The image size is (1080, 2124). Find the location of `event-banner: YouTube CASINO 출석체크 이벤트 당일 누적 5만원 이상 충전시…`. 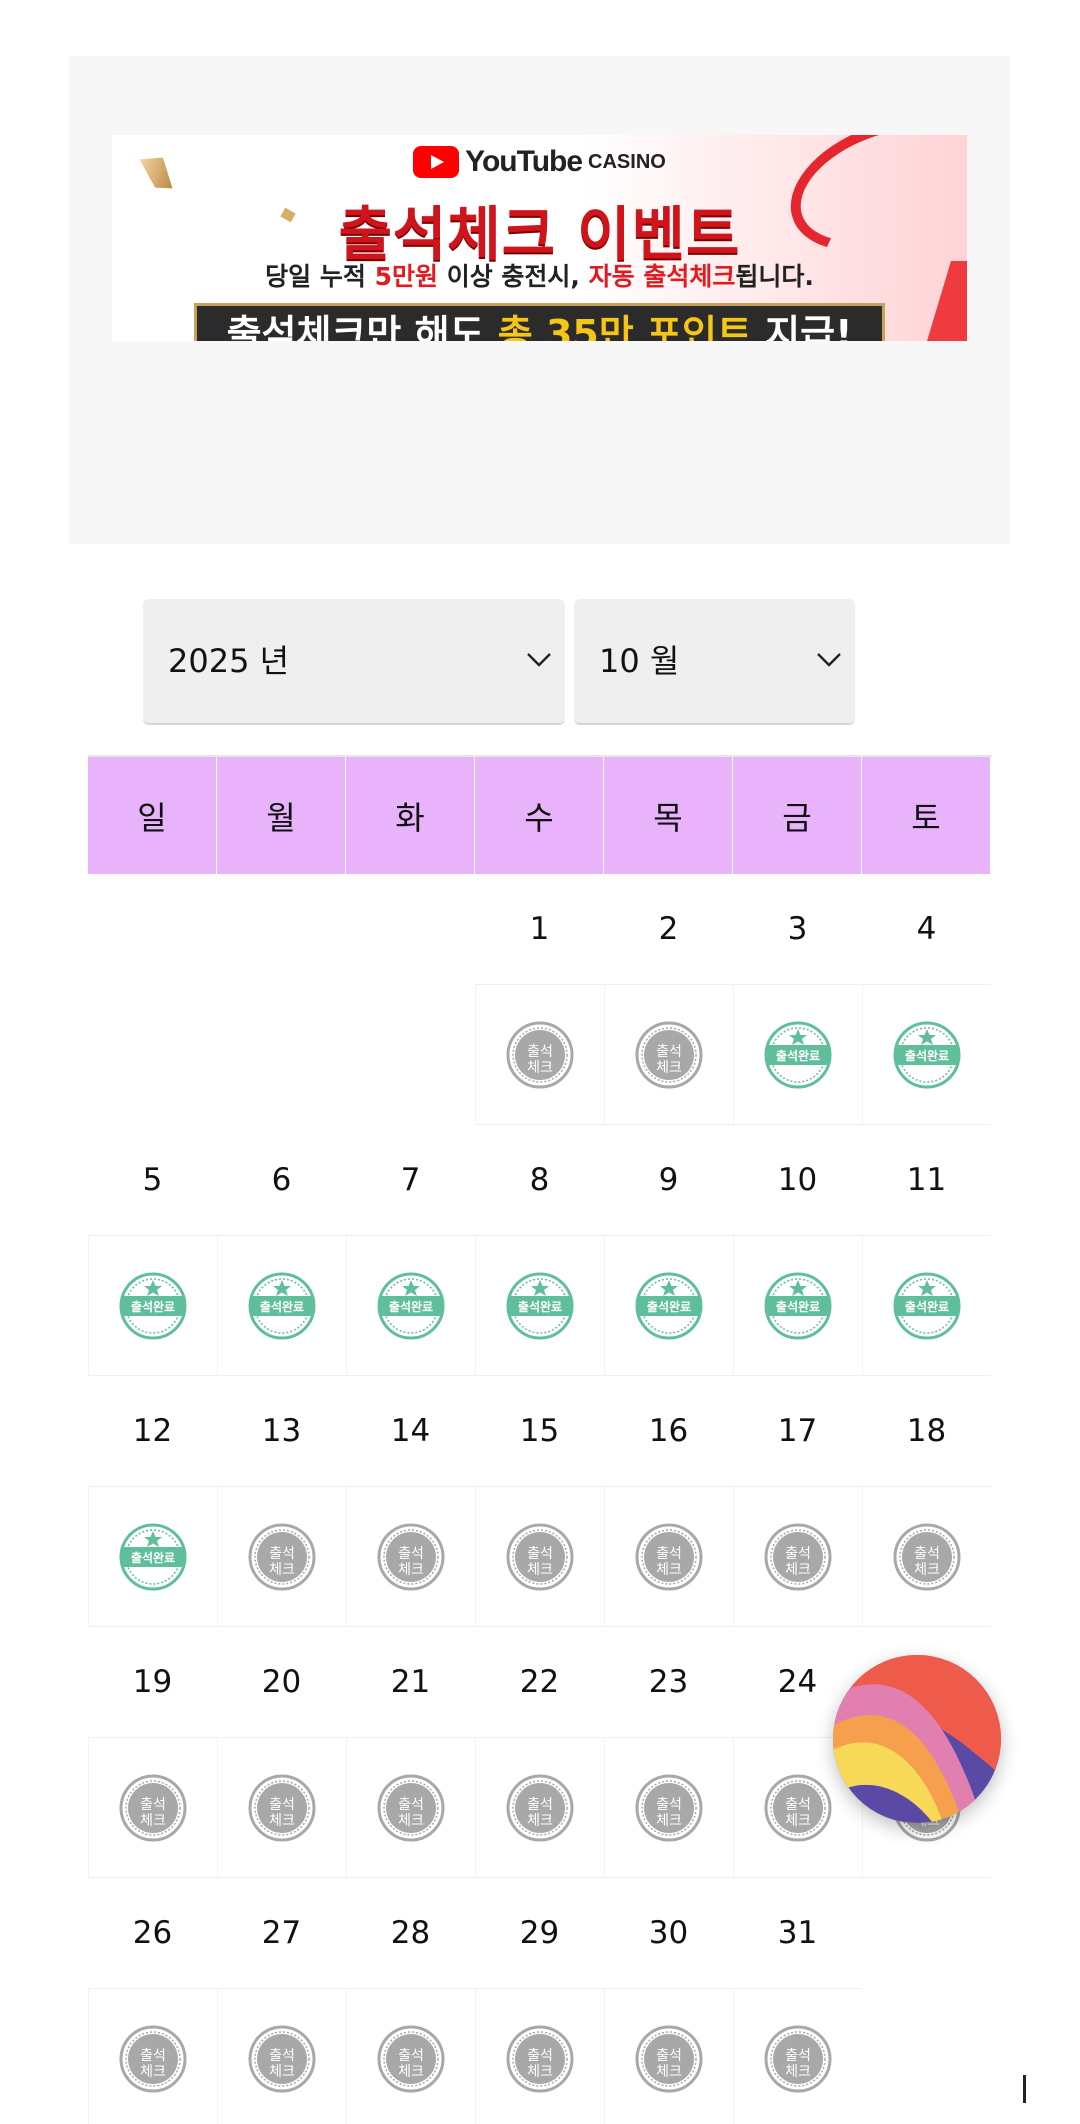

event-banner: YouTube CASINO 출석체크 이벤트 당일 누적 5만원 이상 충전시… is located at coordinates (539, 238).